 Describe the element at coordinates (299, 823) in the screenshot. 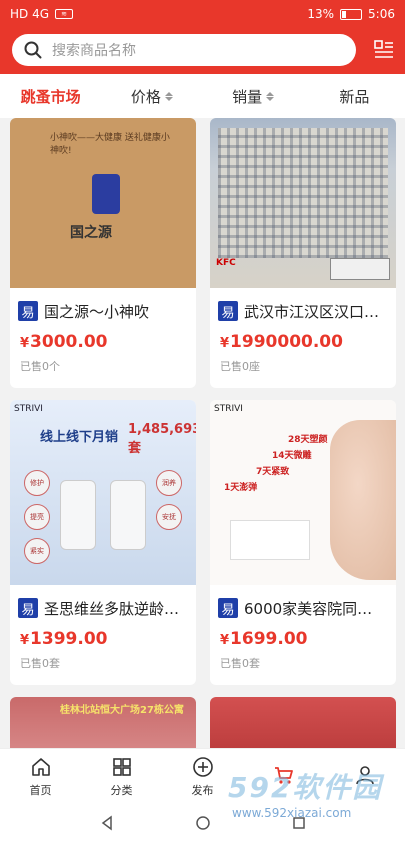

I see `recents-icon` at that location.